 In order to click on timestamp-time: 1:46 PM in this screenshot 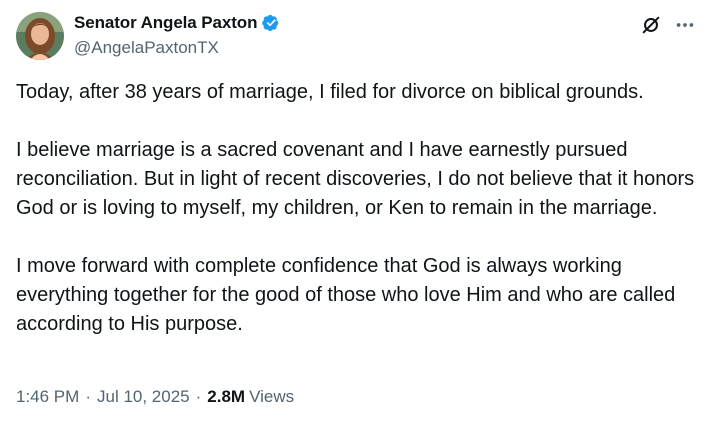, I will do `click(47, 397)`.